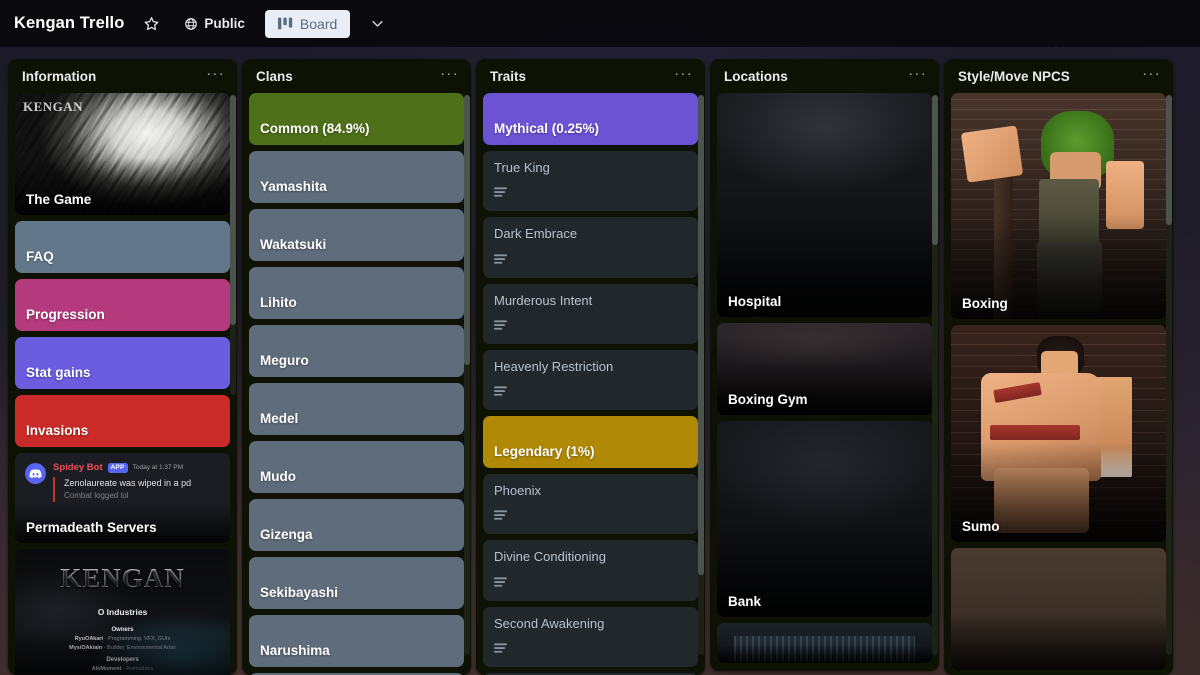 Image resolution: width=1200 pixels, height=675 pixels. What do you see at coordinates (122, 421) in the screenshot?
I see `card: Invasions` at bounding box center [122, 421].